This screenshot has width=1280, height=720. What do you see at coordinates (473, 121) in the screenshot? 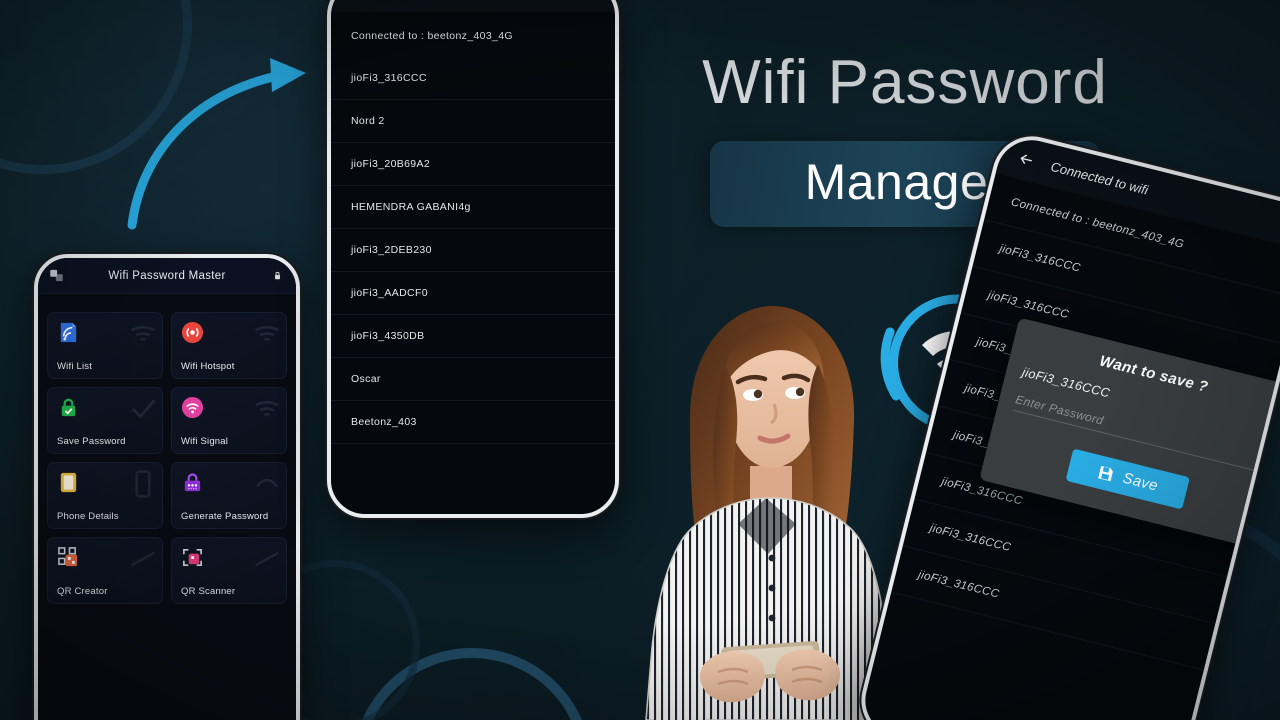
I see `wifi-network-row: Nord 2` at bounding box center [473, 121].